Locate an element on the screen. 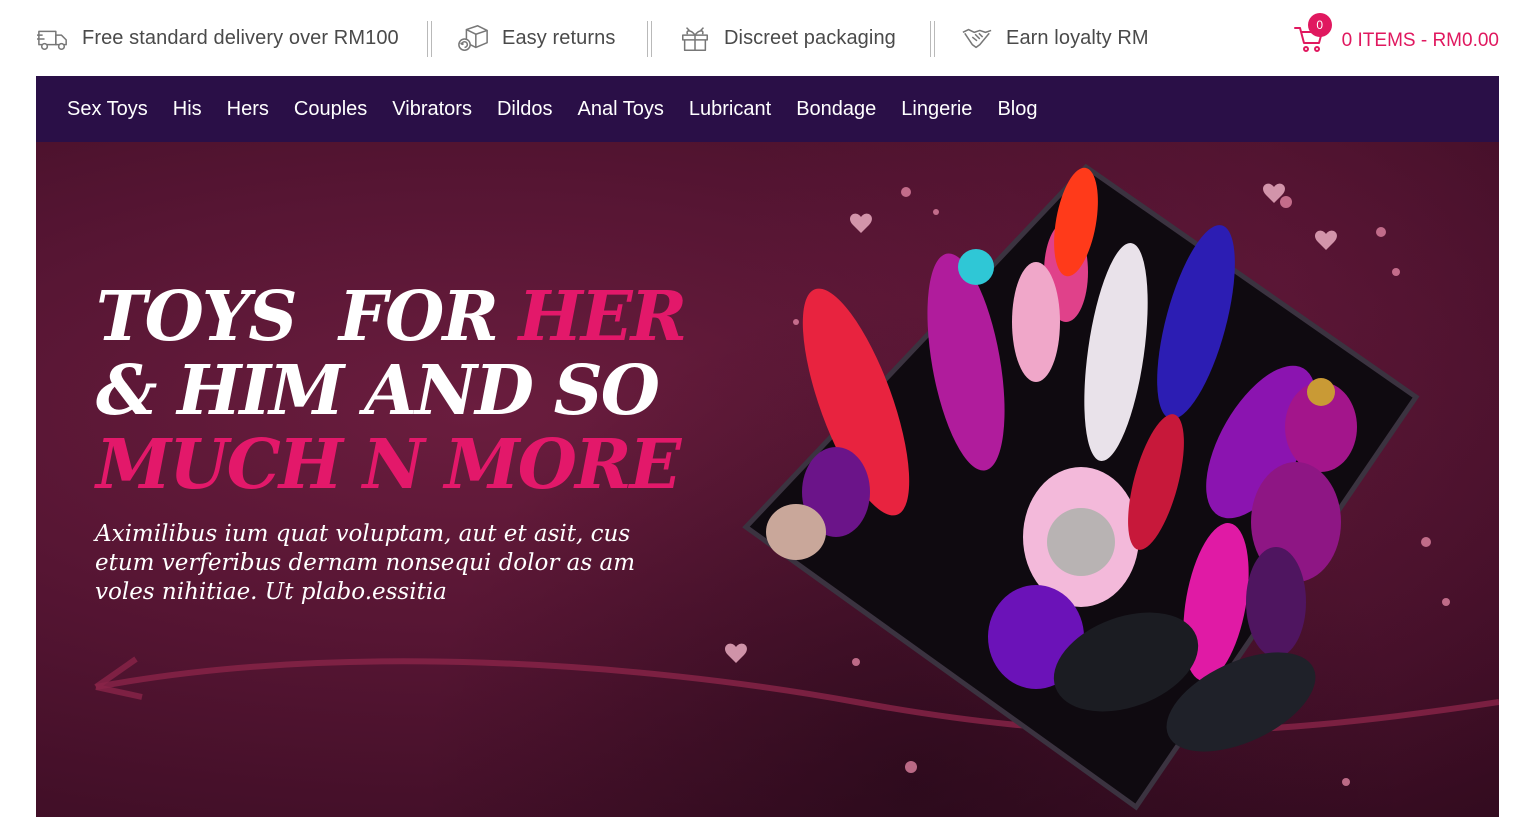 This screenshot has width=1535, height=832. nav-item-hers: Hers is located at coordinates (248, 109).